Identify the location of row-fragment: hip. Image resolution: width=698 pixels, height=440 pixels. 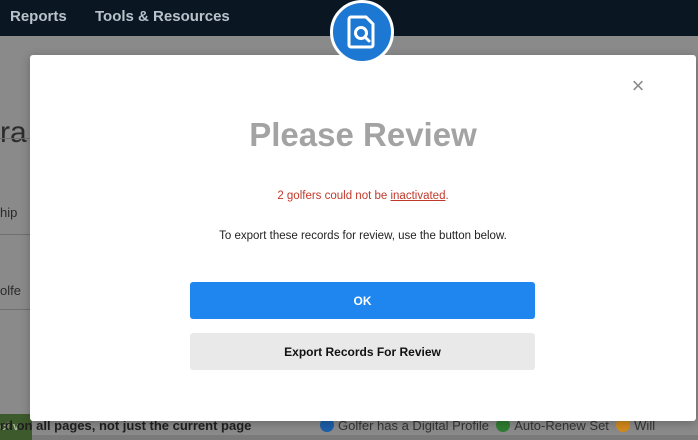
(9, 212).